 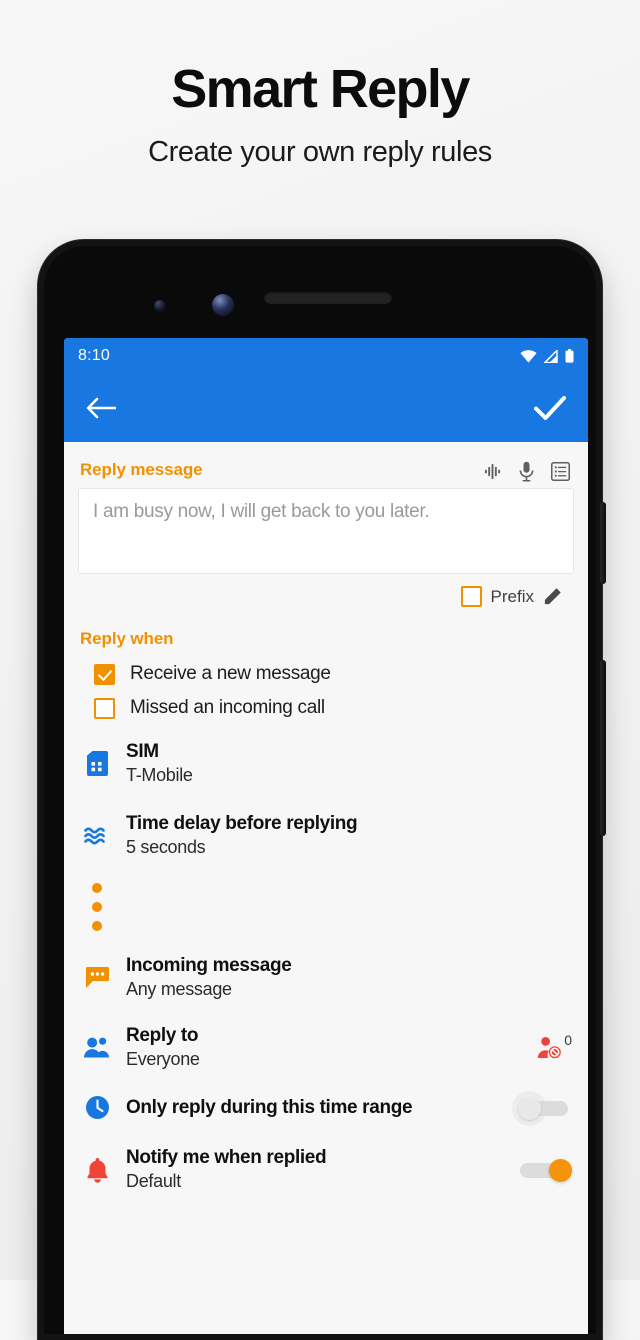 What do you see at coordinates (179, 989) in the screenshot?
I see `row-incoming-message-subtitle: Any message` at bounding box center [179, 989].